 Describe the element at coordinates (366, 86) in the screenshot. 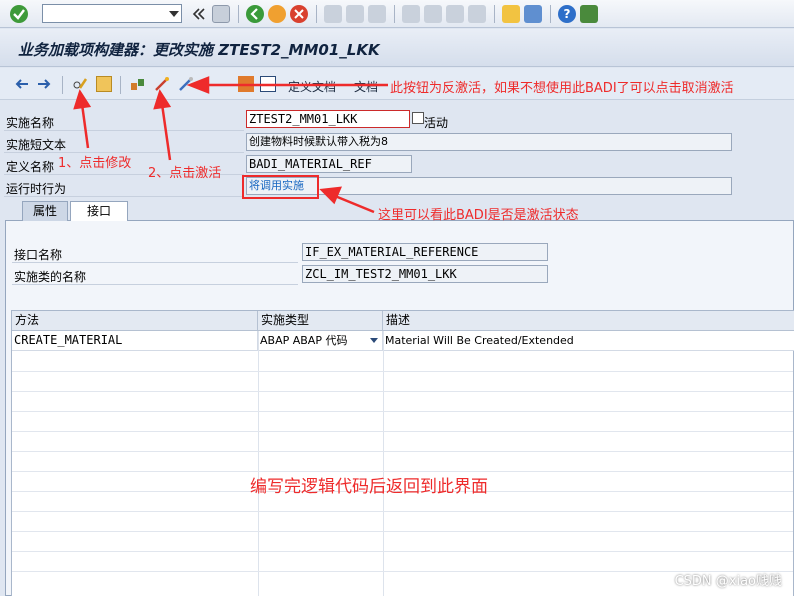

I see `doc-button: 文档` at that location.